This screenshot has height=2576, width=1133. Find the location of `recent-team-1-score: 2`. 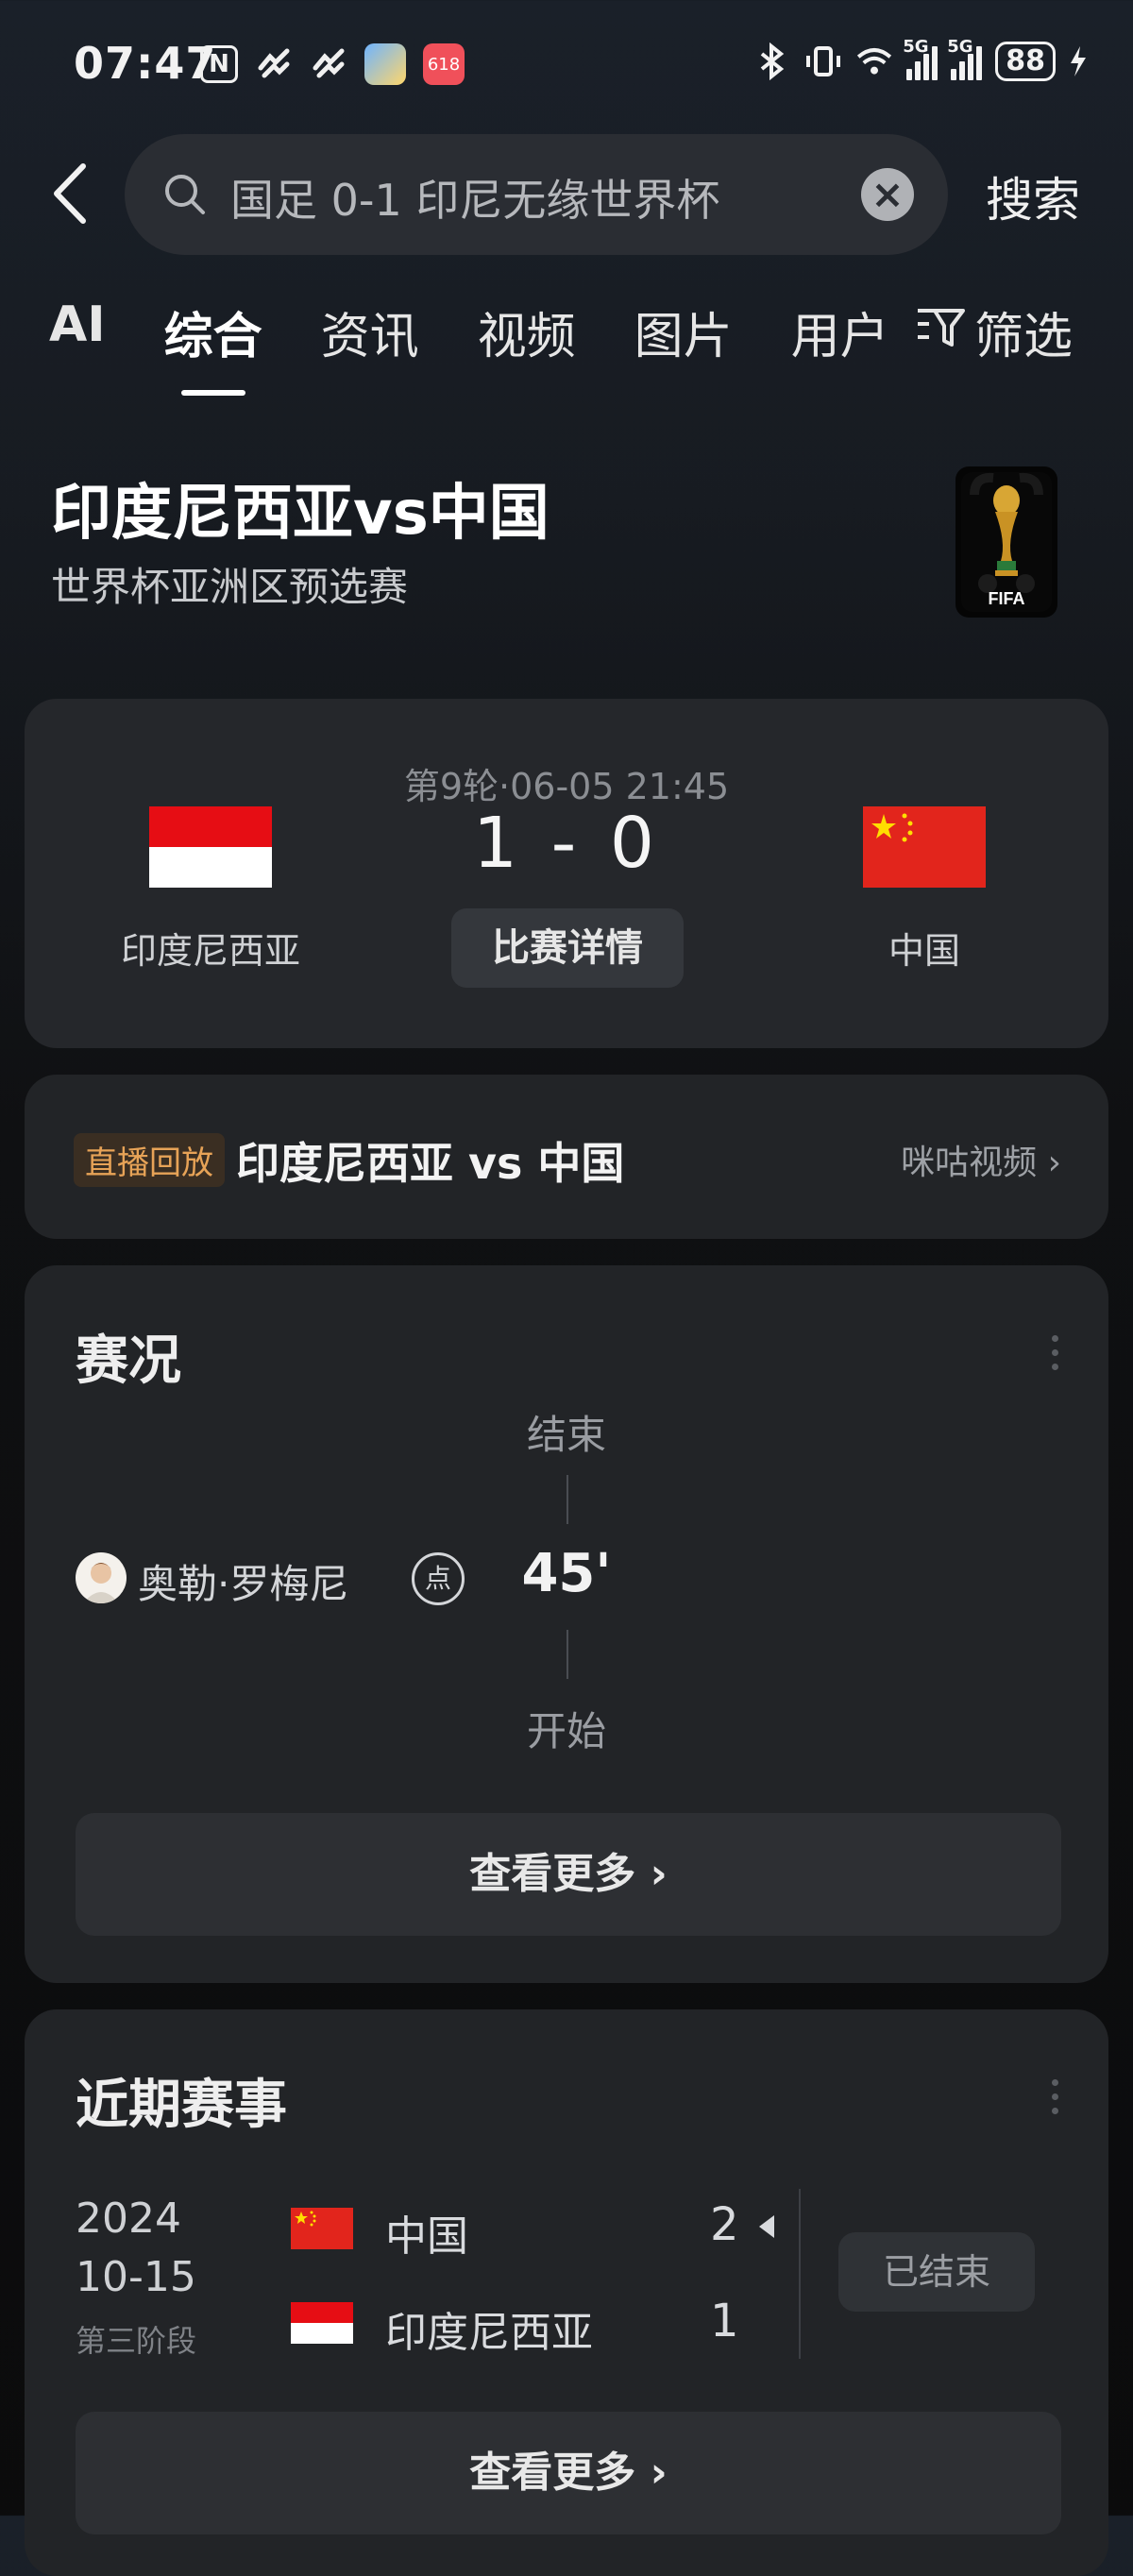

recent-team-1-score: 2 is located at coordinates (724, 2224).